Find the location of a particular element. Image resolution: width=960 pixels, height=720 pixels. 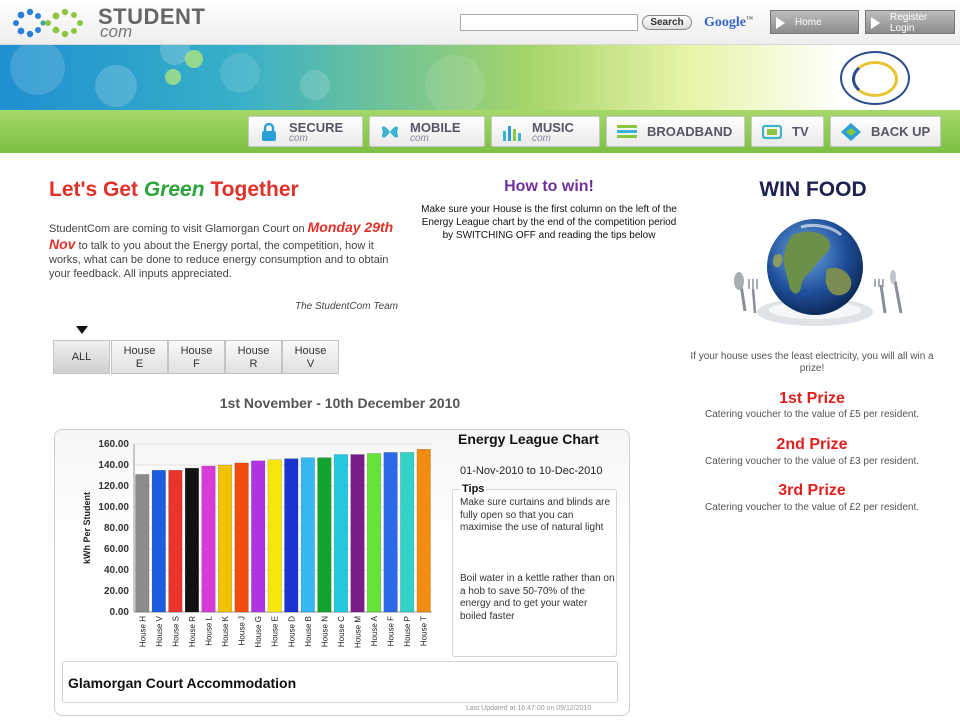

chart-date-range: 01-Nov-2010 to 10-Dec-2010 is located at coordinates (531, 471).